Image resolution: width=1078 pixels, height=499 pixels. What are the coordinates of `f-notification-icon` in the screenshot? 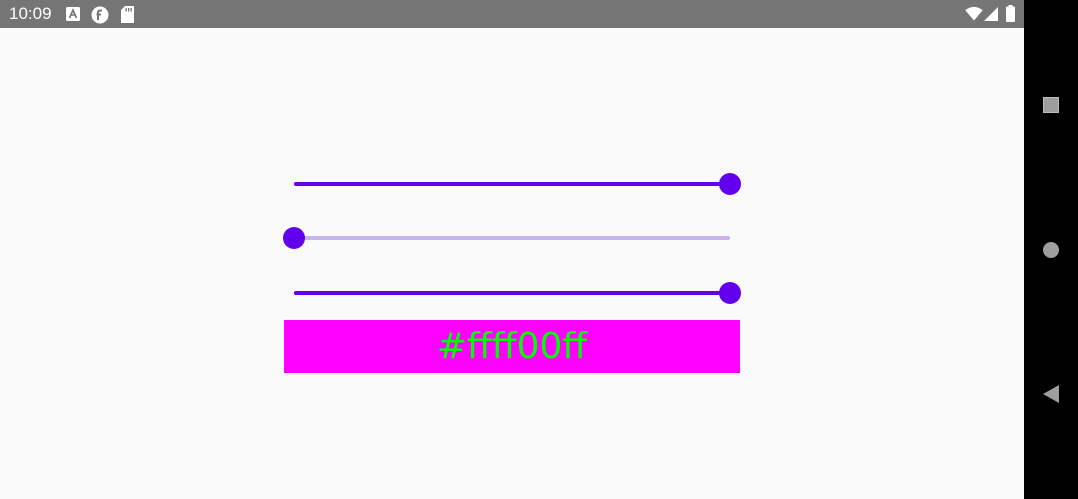 It's located at (100, 17).